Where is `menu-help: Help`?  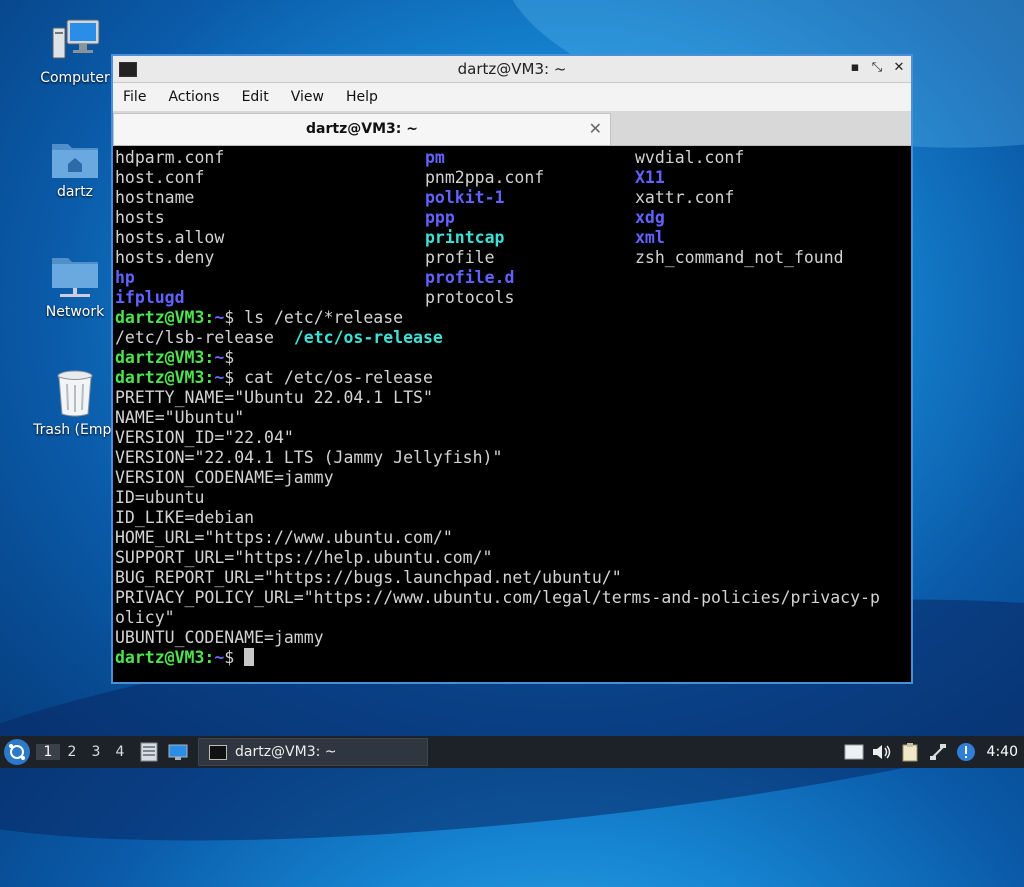 menu-help: Help is located at coordinates (362, 97).